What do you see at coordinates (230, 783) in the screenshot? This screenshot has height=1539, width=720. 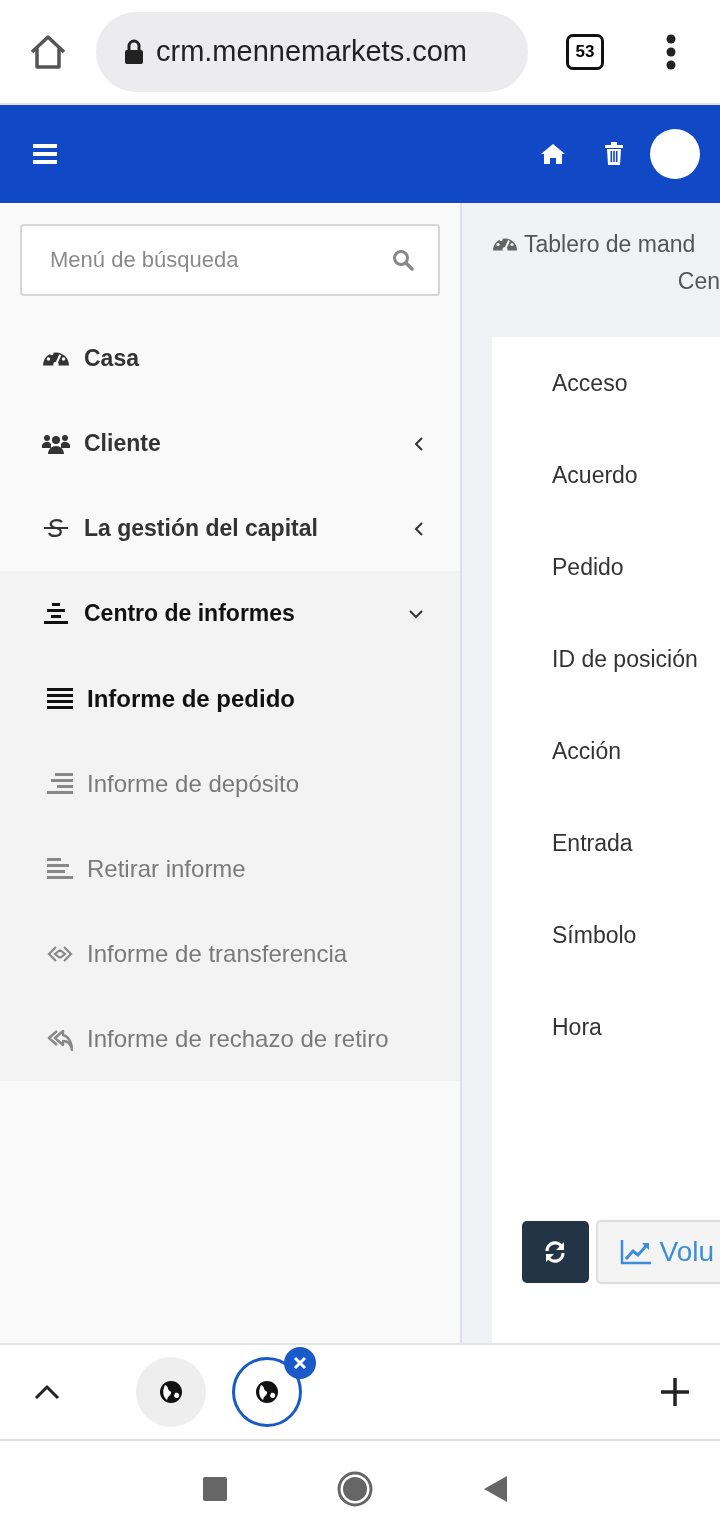 I see `submenu-item: Informe de depósito` at bounding box center [230, 783].